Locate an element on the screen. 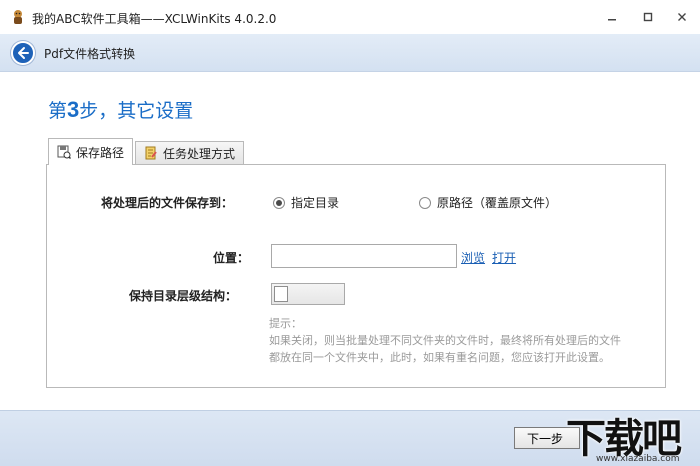 The width and height of the screenshot is (700, 466). title-bar: 我的ABC软件工具箱——XCLWinKits 4.0.2.0 is located at coordinates (350, 17).